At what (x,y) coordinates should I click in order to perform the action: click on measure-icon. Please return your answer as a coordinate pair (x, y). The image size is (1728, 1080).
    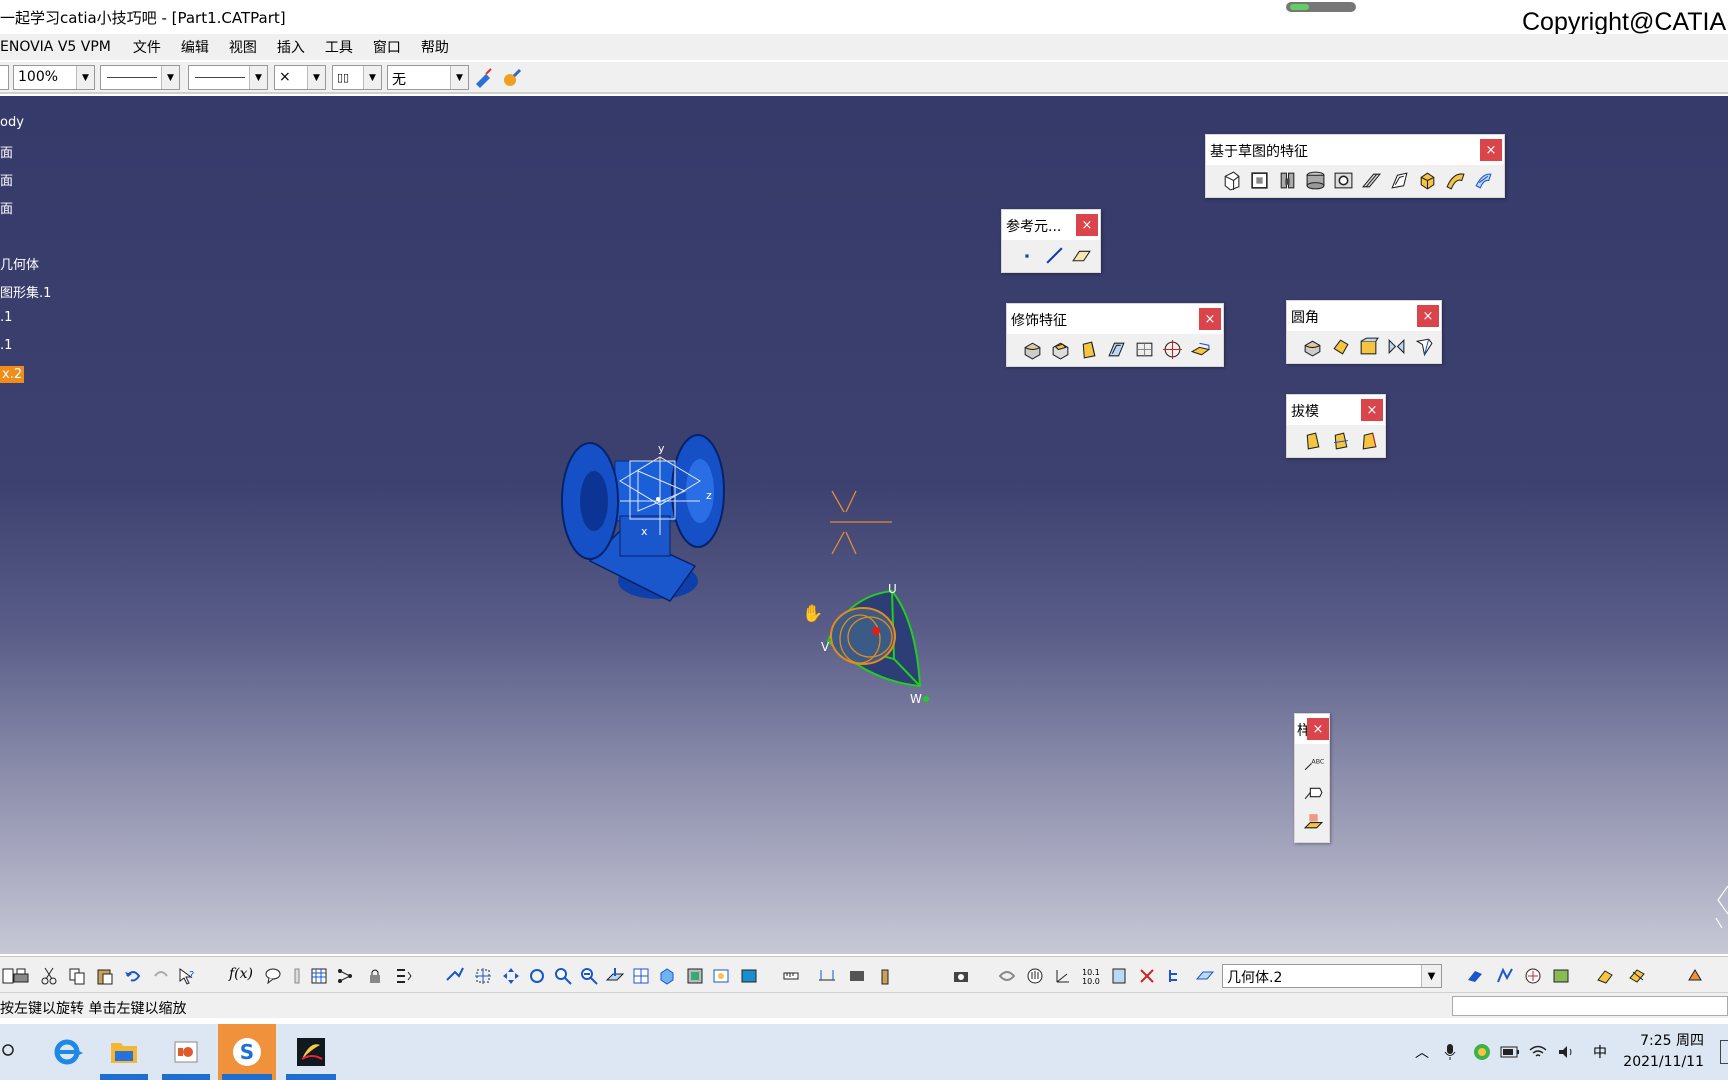
    Looking at the image, I should click on (791, 976).